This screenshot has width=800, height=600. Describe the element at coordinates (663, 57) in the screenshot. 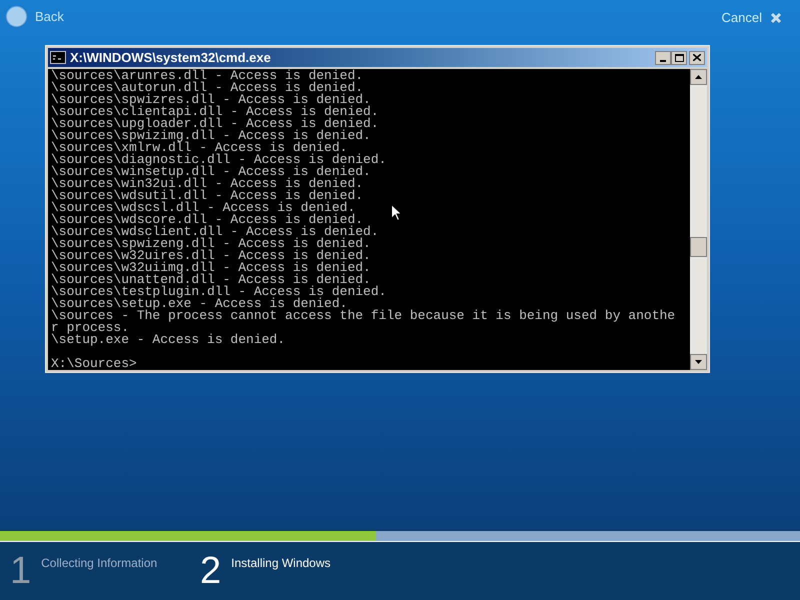

I see `minimize-button` at that location.